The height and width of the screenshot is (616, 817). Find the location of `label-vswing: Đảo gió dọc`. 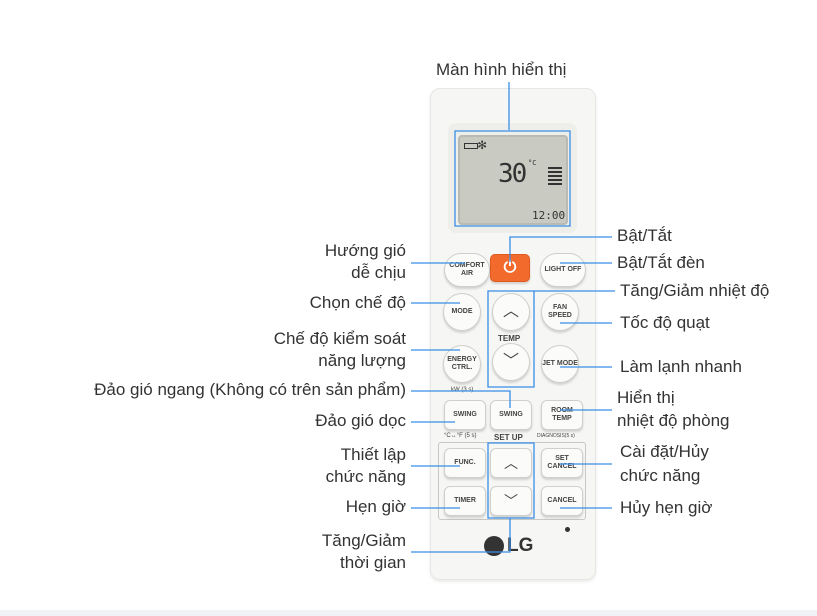

label-vswing: Đảo gió dọc is located at coordinates (360, 420).